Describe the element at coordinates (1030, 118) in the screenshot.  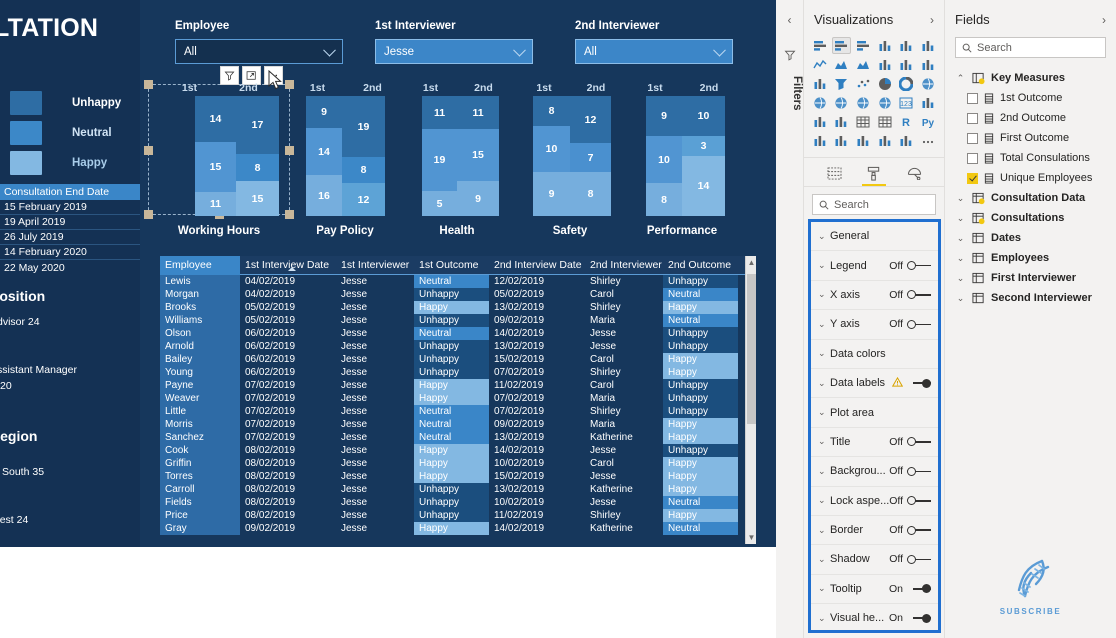
I see `field-item-2nd-outcome: 2nd Outcome` at that location.